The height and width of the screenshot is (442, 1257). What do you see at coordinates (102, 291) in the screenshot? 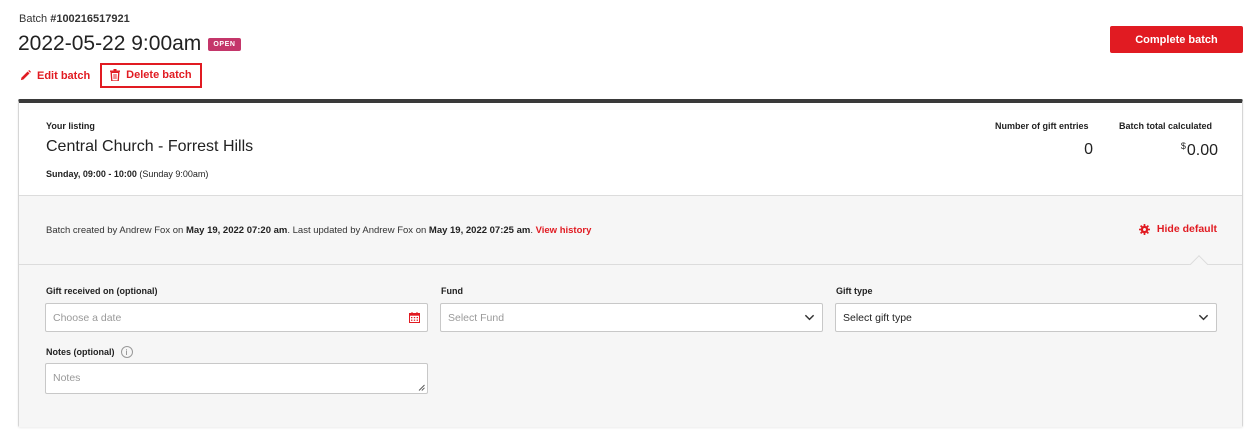
I see `gift-date-label: Gift received on (optional)` at bounding box center [102, 291].